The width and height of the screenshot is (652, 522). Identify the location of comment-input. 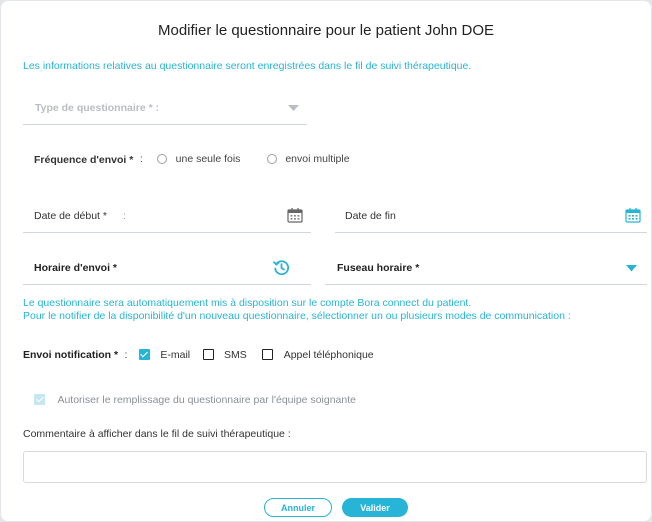
(335, 467).